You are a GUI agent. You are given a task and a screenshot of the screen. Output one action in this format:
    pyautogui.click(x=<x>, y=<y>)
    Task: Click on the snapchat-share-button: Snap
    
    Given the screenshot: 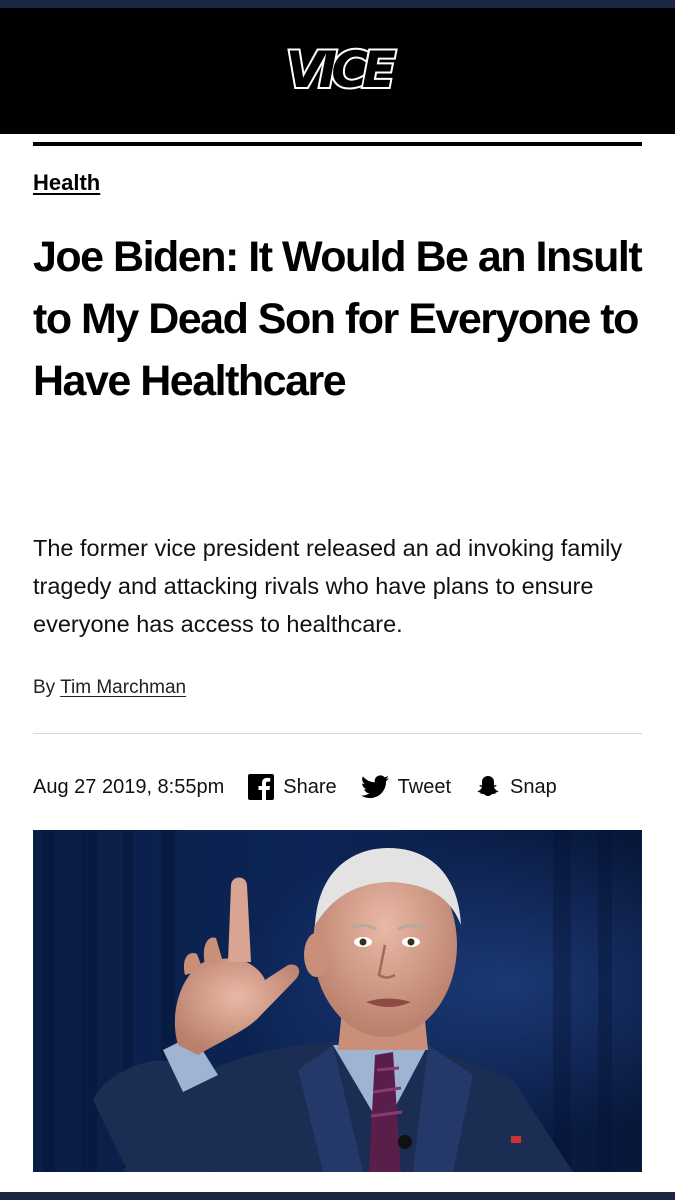 What is the action you would take?
    pyautogui.click(x=516, y=787)
    